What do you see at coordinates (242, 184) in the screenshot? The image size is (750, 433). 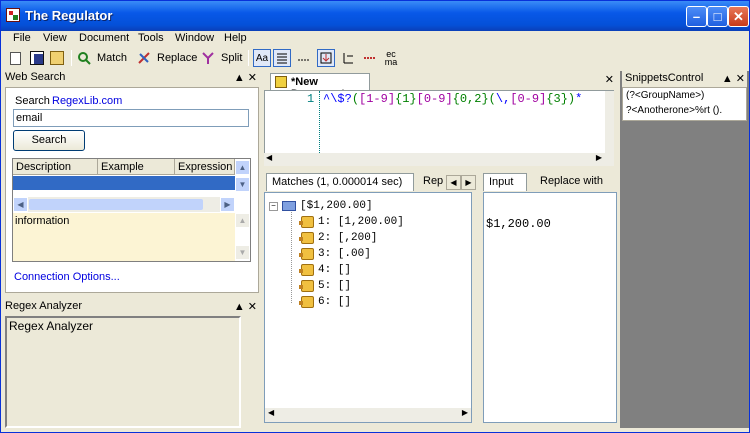 I see `scroll-down-button: ▼` at bounding box center [242, 184].